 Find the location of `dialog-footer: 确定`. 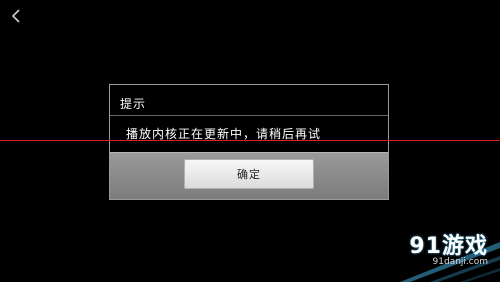

dialog-footer: 确定 is located at coordinates (249, 175).